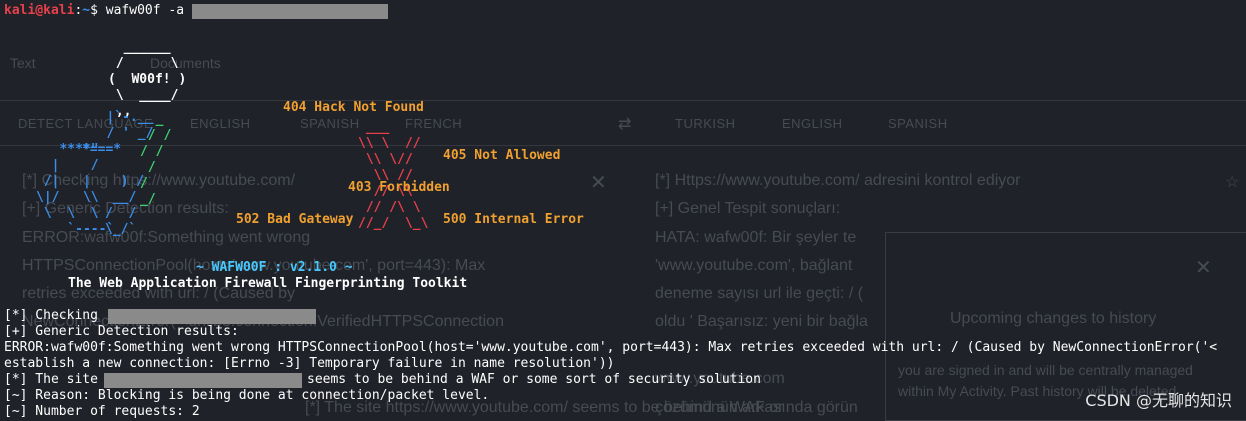  I want to click on prompt-line: kali@kali:~$ wafw00f -a, so click(94, 11).